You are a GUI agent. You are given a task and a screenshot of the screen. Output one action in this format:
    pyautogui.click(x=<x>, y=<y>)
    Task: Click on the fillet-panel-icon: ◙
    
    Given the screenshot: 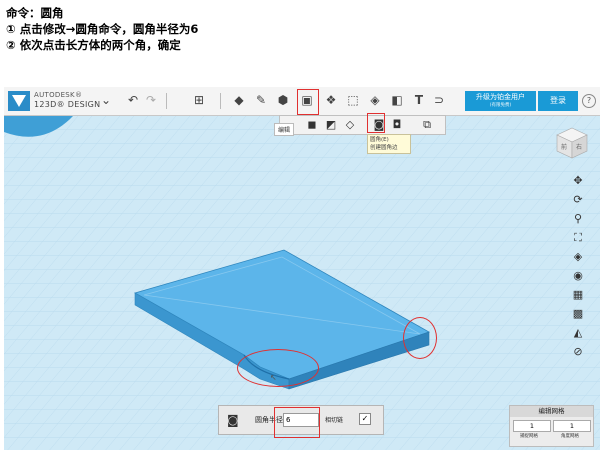 What is the action you would take?
    pyautogui.click(x=233, y=420)
    